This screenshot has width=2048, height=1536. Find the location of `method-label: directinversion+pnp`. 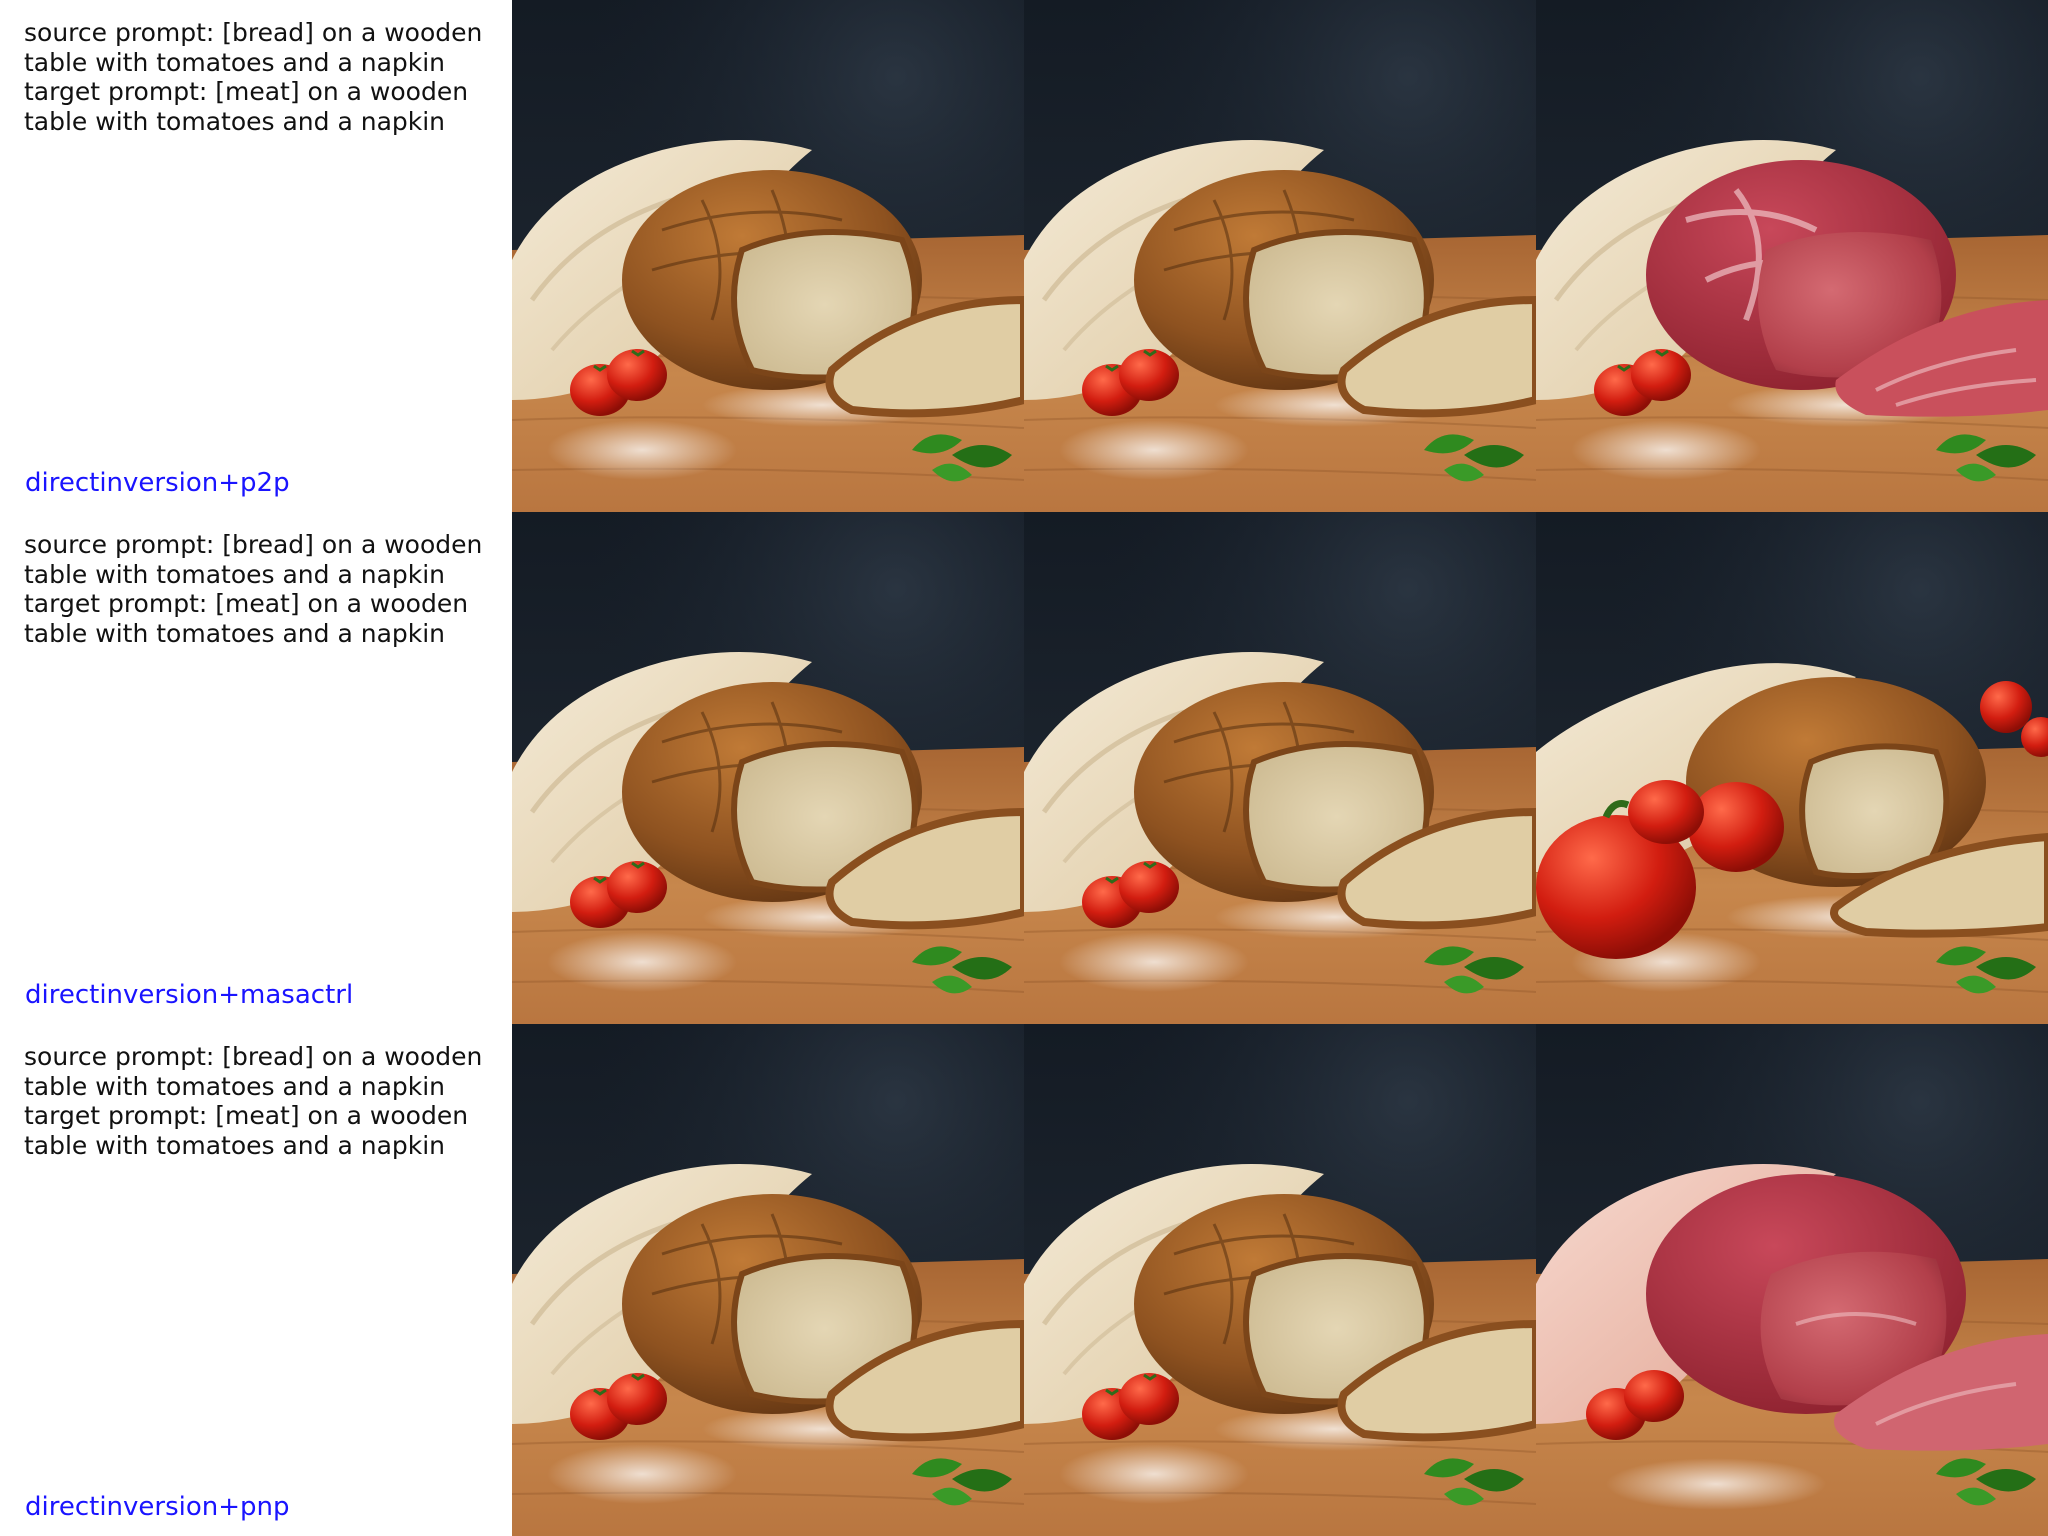

method-label: directinversion+pnp is located at coordinates (157, 1507).